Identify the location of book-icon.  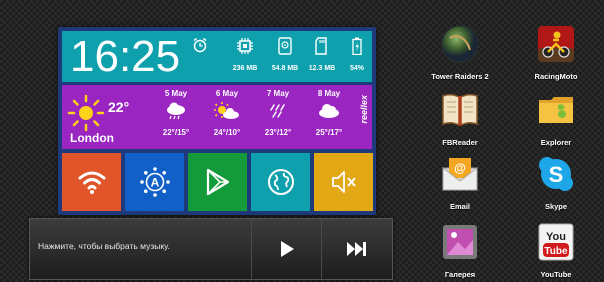
(460, 110).